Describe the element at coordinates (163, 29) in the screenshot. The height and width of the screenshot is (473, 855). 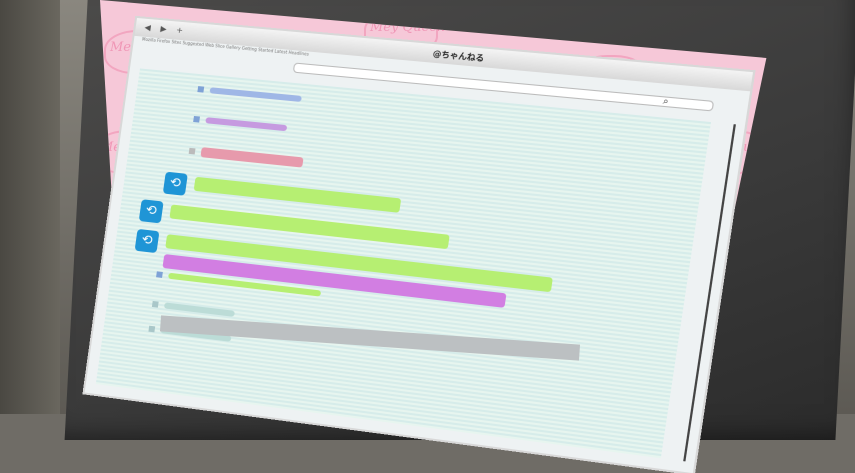
I see `forward-button: ▶` at that location.